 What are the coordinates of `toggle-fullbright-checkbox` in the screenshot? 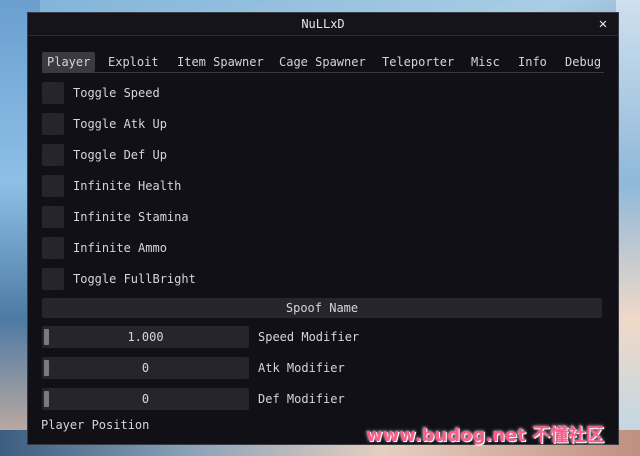 It's located at (53, 279).